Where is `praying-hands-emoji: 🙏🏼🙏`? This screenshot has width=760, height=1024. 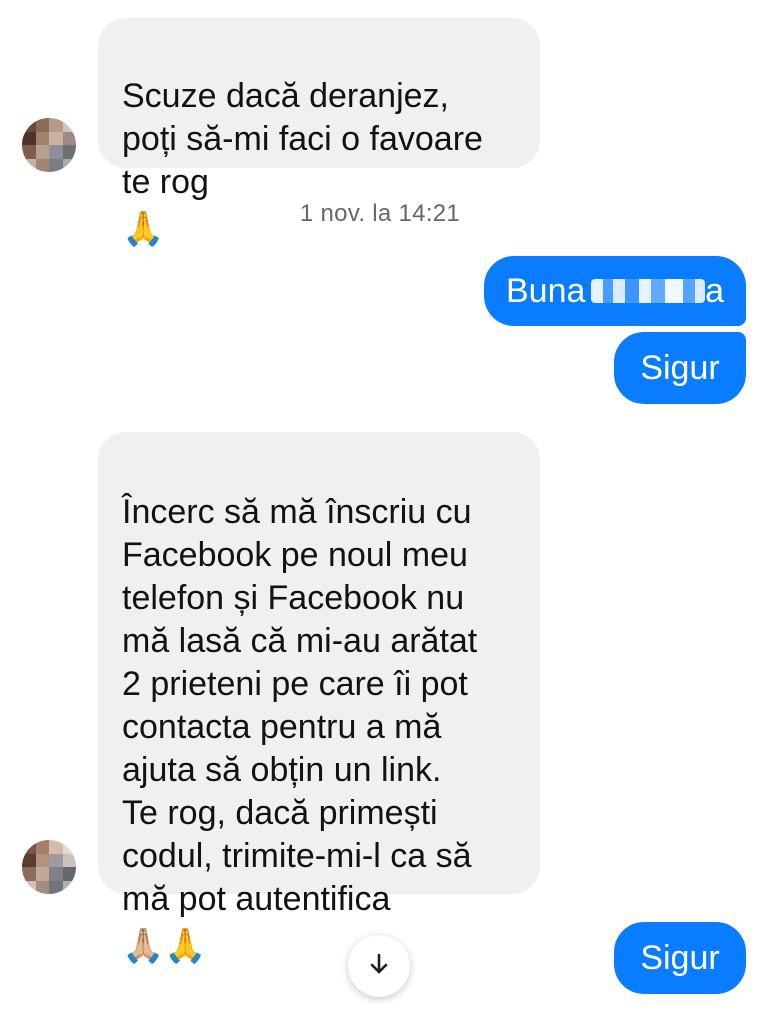 praying-hands-emoji: 🙏🏼🙏 is located at coordinates (164, 946).